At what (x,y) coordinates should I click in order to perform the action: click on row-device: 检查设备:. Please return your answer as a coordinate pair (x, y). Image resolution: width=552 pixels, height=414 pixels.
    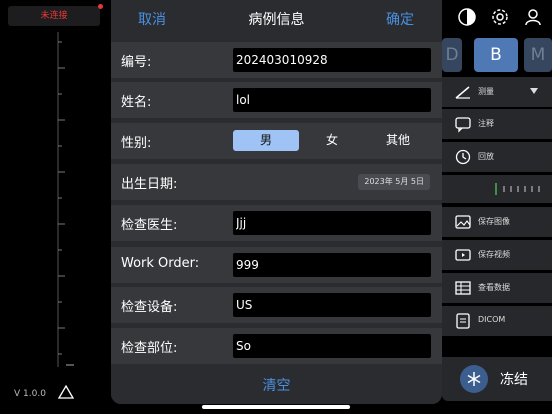
    Looking at the image, I should click on (276, 305).